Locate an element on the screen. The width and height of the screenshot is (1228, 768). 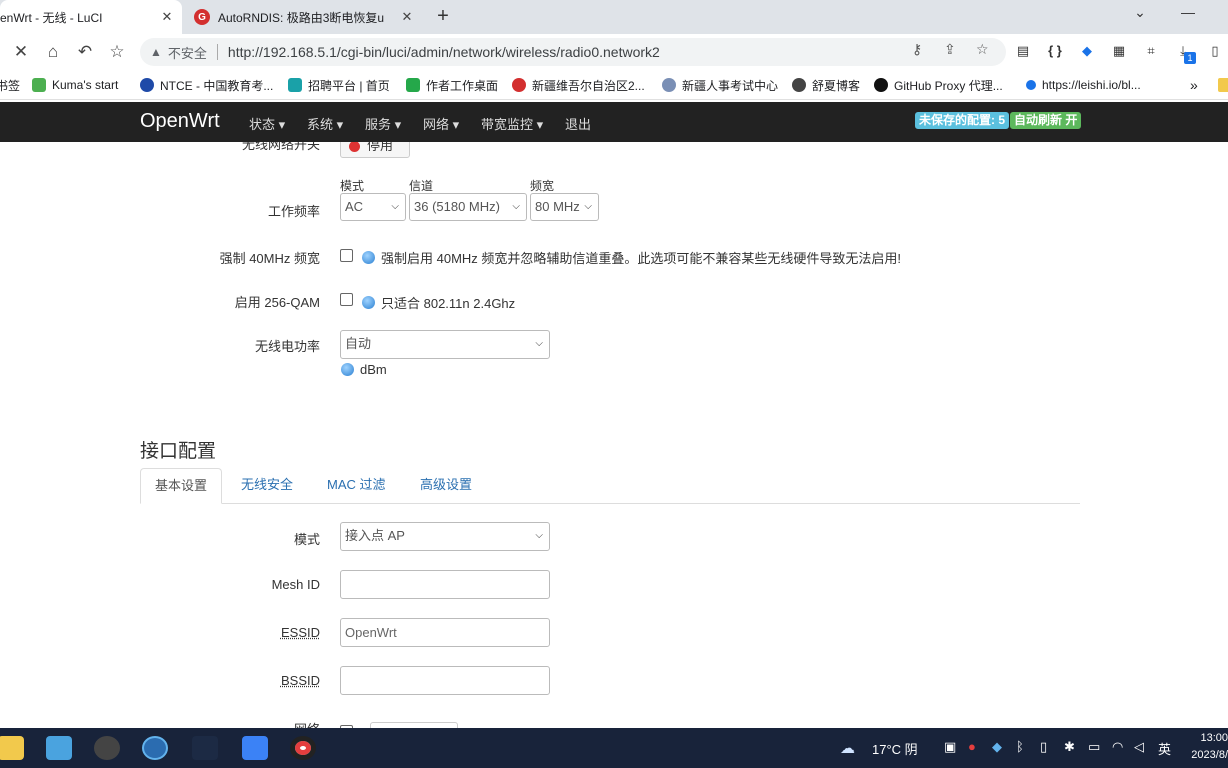
essid-input: OpenWrt is located at coordinates (445, 632).